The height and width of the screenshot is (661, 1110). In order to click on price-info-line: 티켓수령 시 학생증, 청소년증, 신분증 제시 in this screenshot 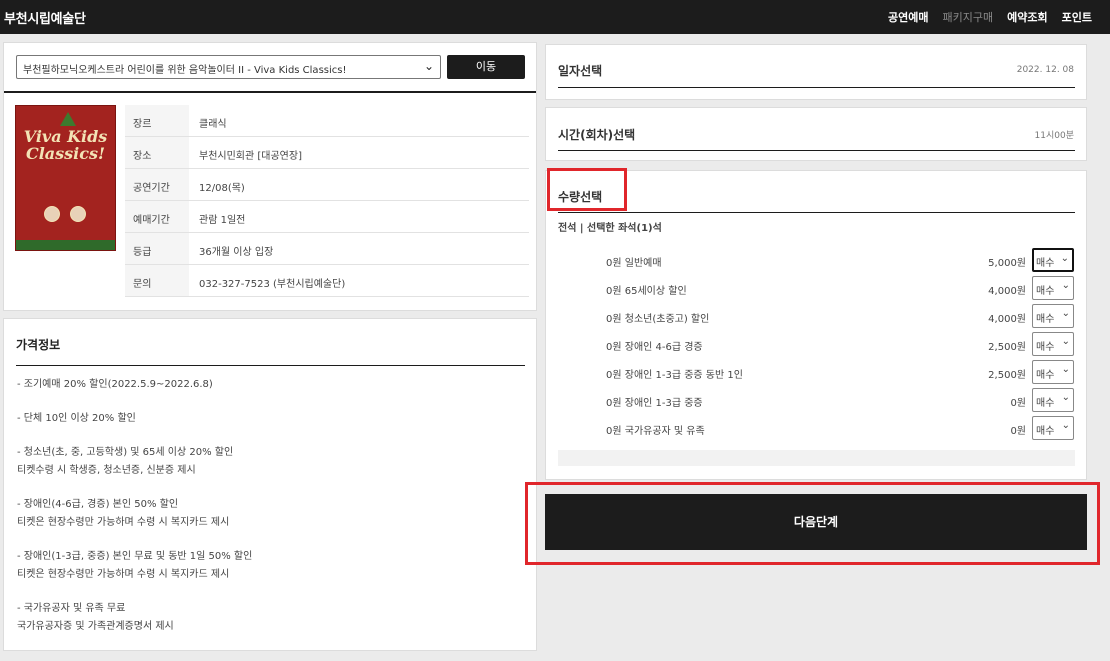, I will do `click(106, 470)`.